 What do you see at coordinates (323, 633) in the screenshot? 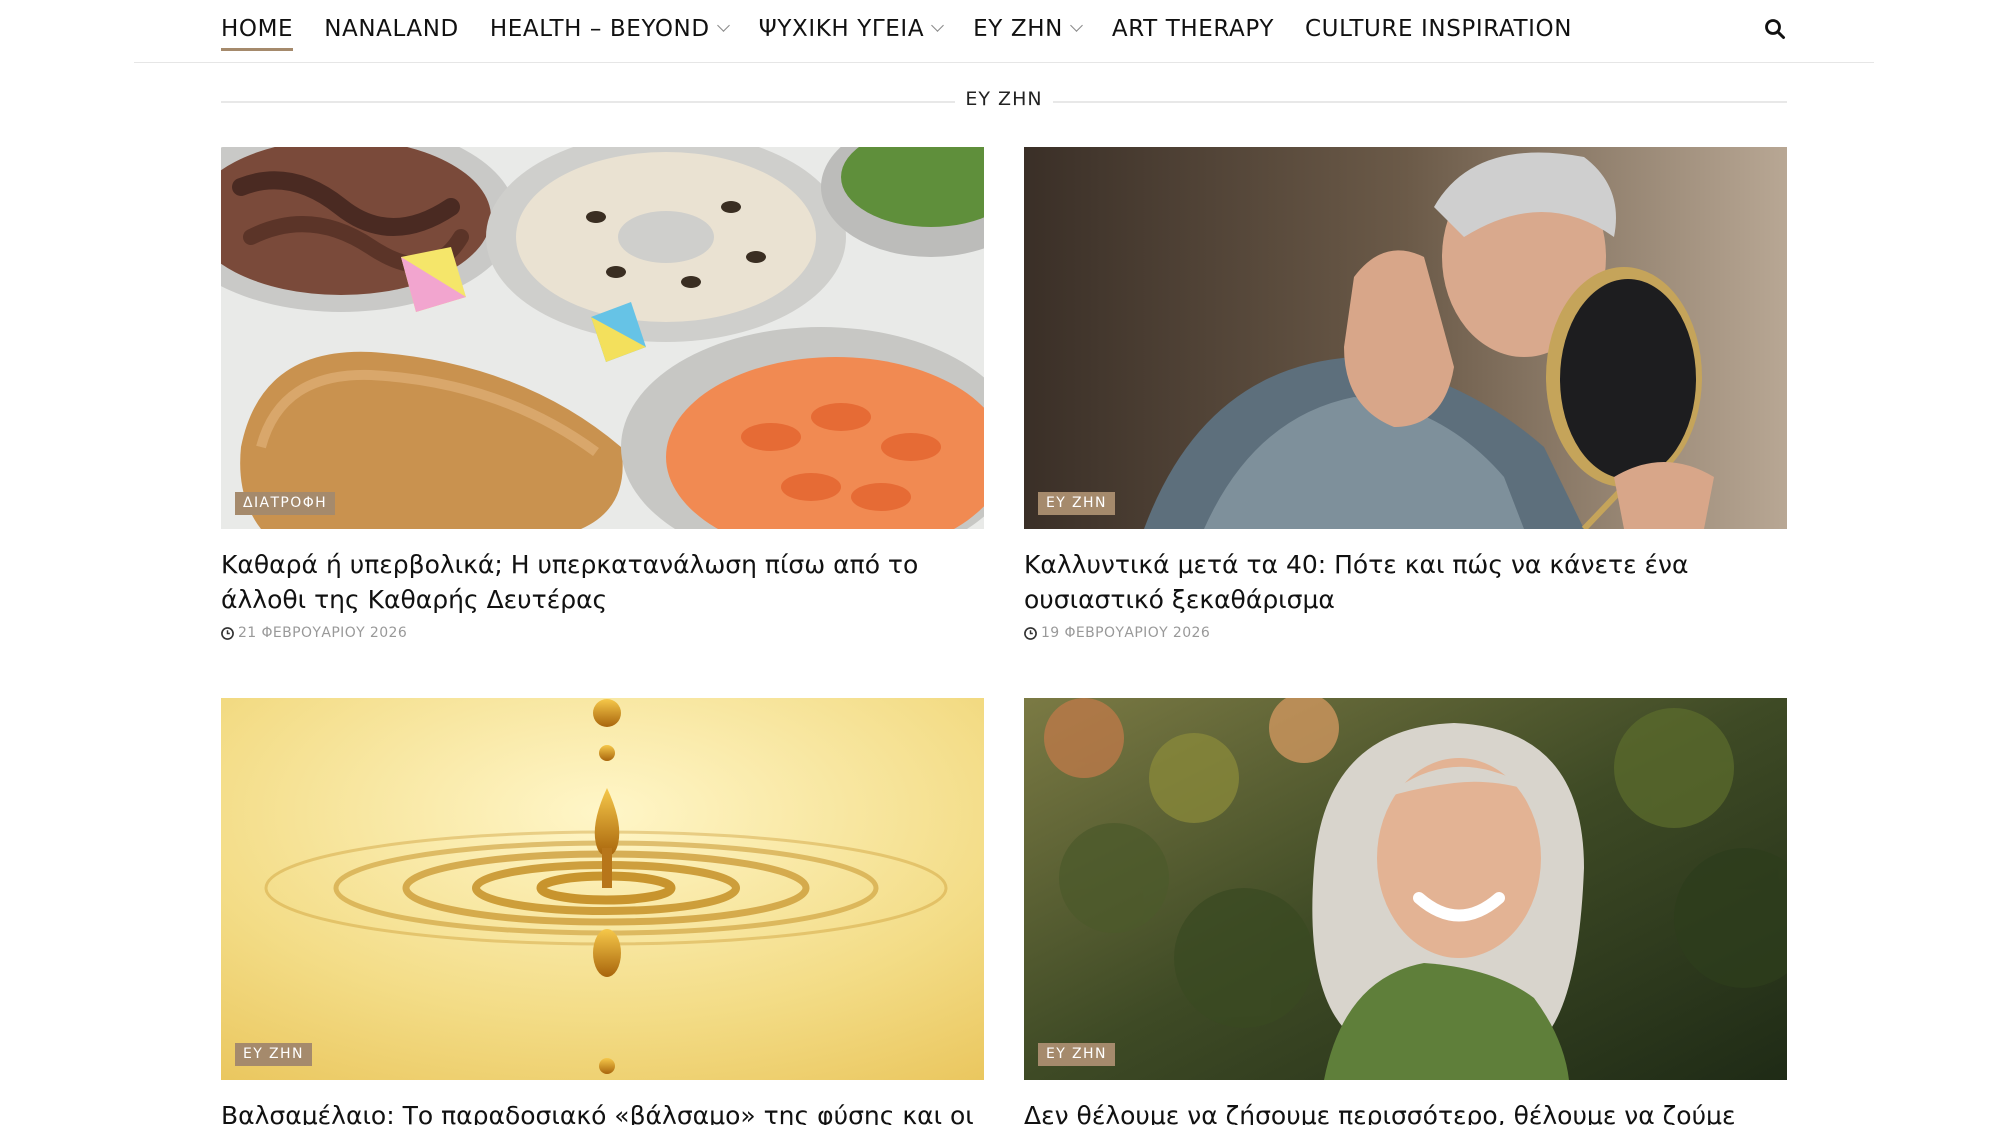
I see `article-date: 21 ΦΕΒΡΟΥΑΡΙΟΥ 2026` at bounding box center [323, 633].